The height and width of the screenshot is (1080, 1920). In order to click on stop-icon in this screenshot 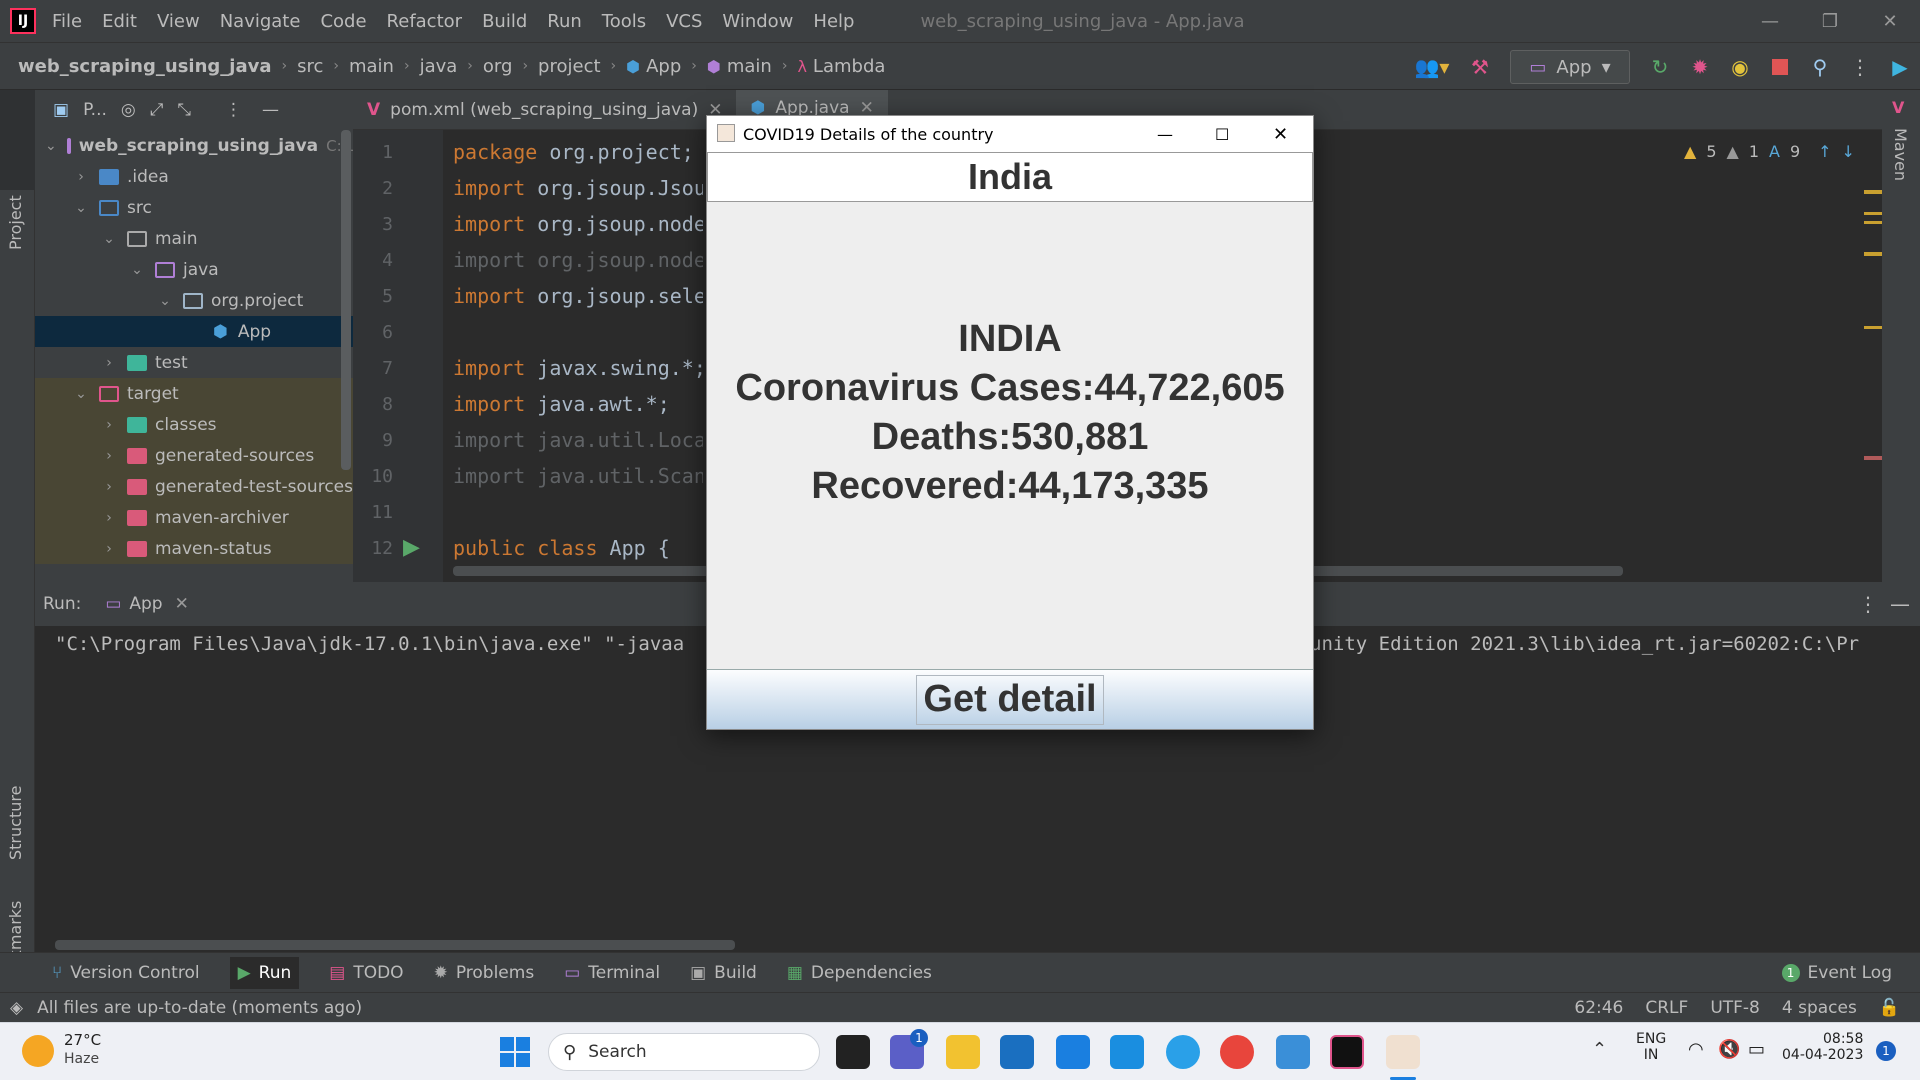, I will do `click(1780, 67)`.